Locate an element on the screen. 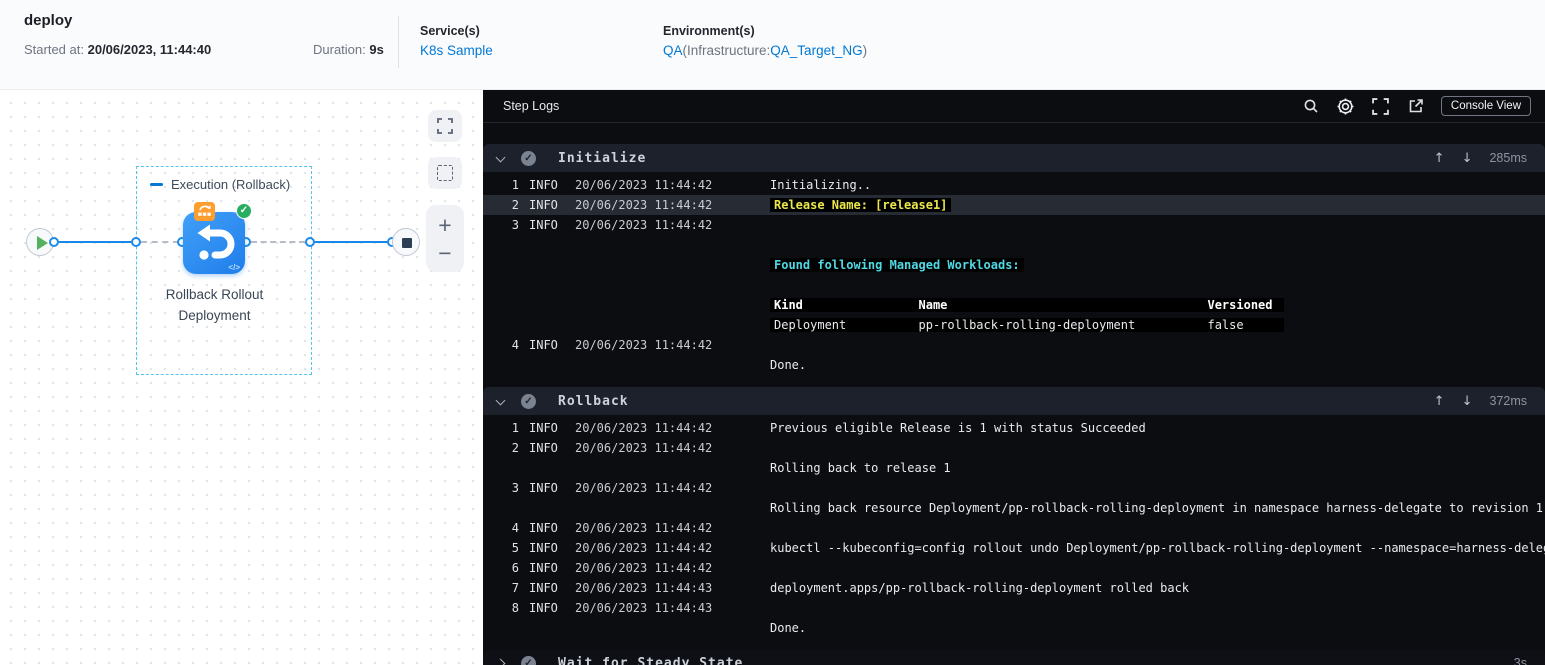 The height and width of the screenshot is (665, 1545). open-in-new-icon is located at coordinates (1416, 106).